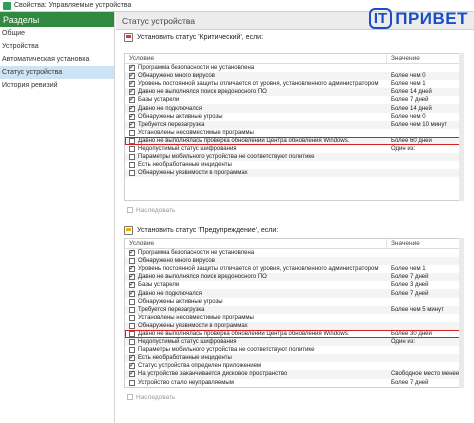 Image resolution: width=474 pixels, height=423 pixels. I want to click on warning-condition-row: Установлены несовместимые программы, so click(294, 318).